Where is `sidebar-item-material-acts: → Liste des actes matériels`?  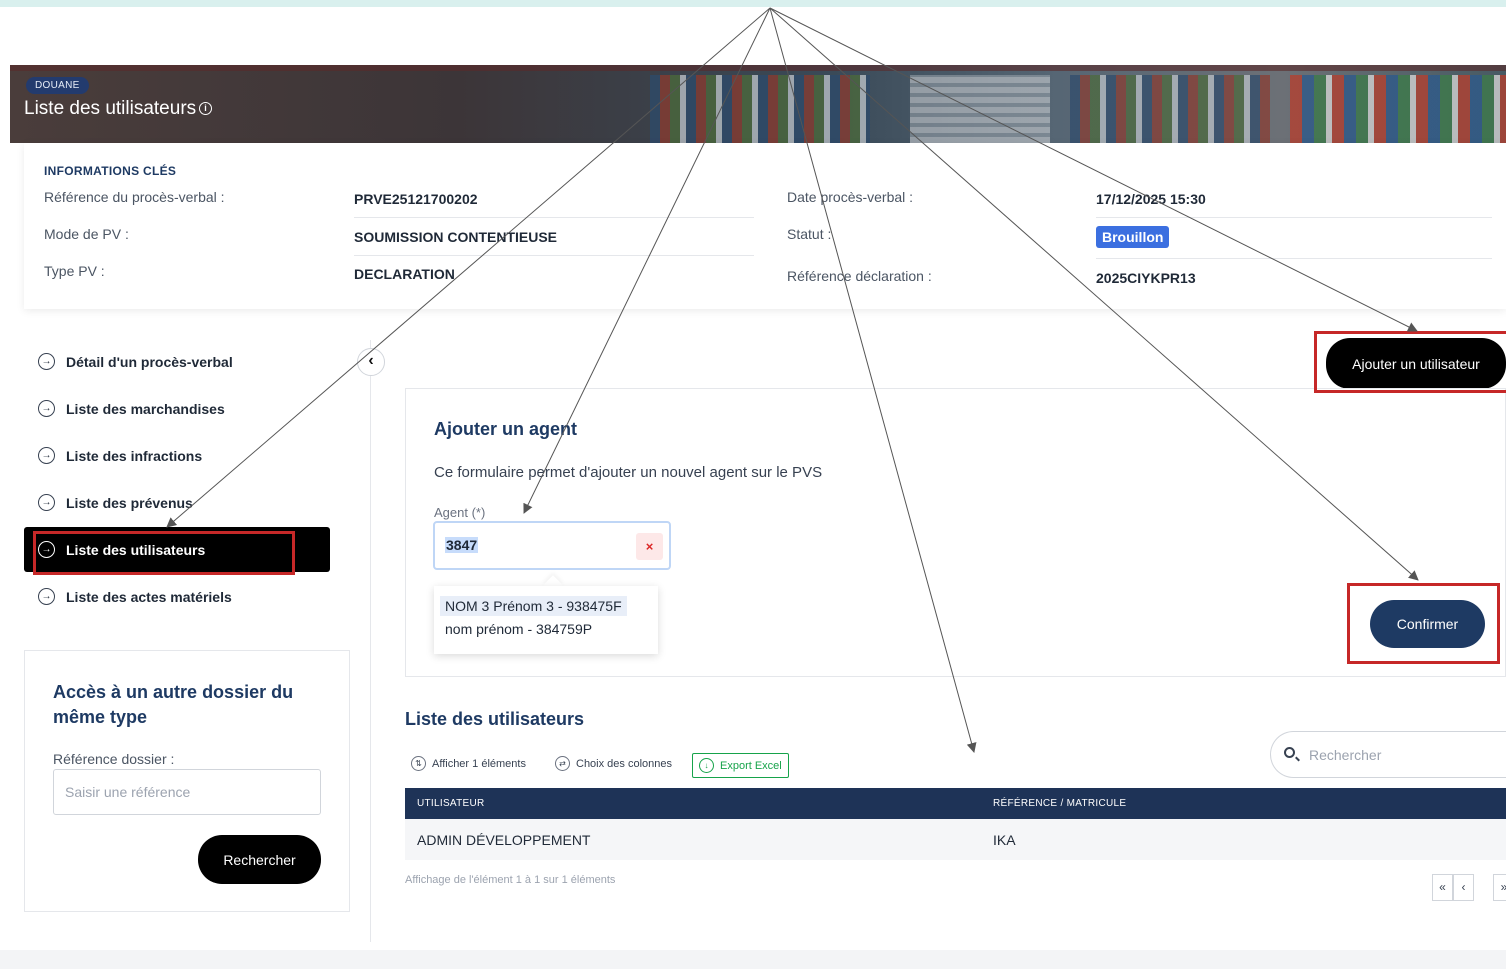
sidebar-item-material-acts: → Liste des actes matériels is located at coordinates (177, 596).